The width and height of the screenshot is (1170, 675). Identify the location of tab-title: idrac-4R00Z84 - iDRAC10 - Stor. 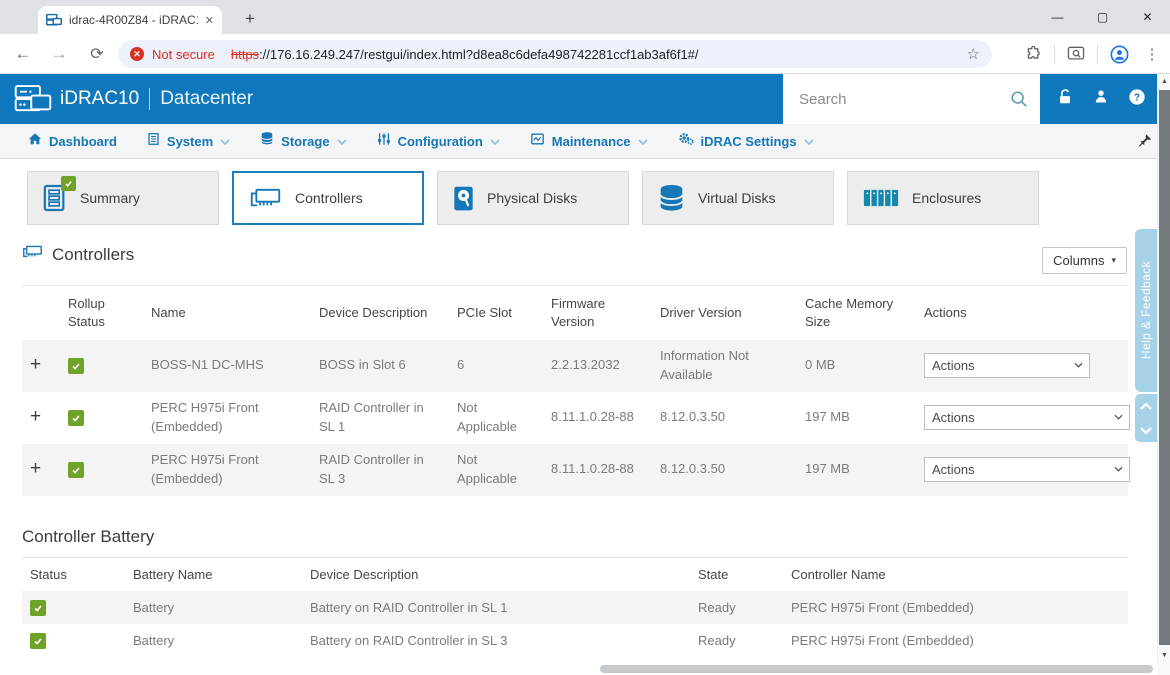
(133, 20).